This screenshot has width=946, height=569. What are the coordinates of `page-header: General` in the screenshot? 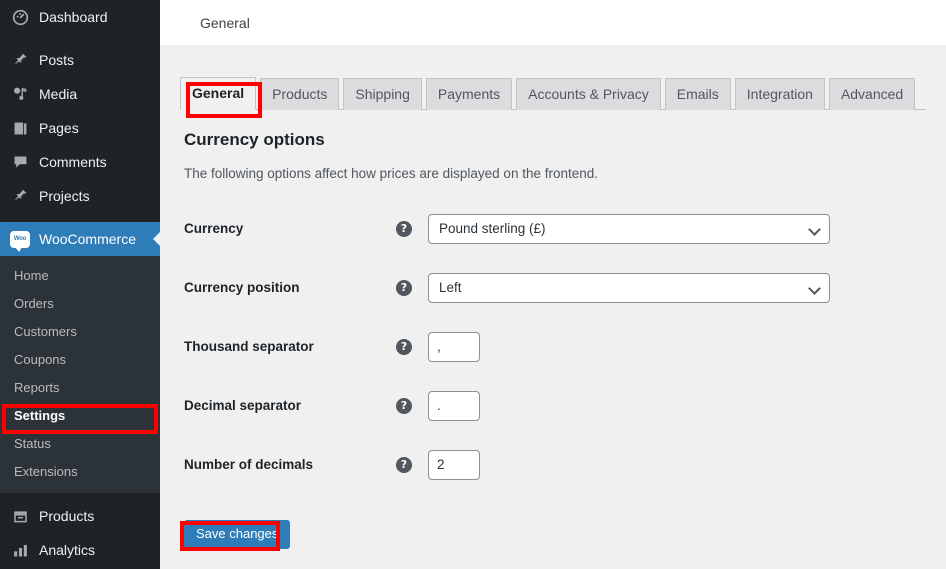 It's located at (553, 22).